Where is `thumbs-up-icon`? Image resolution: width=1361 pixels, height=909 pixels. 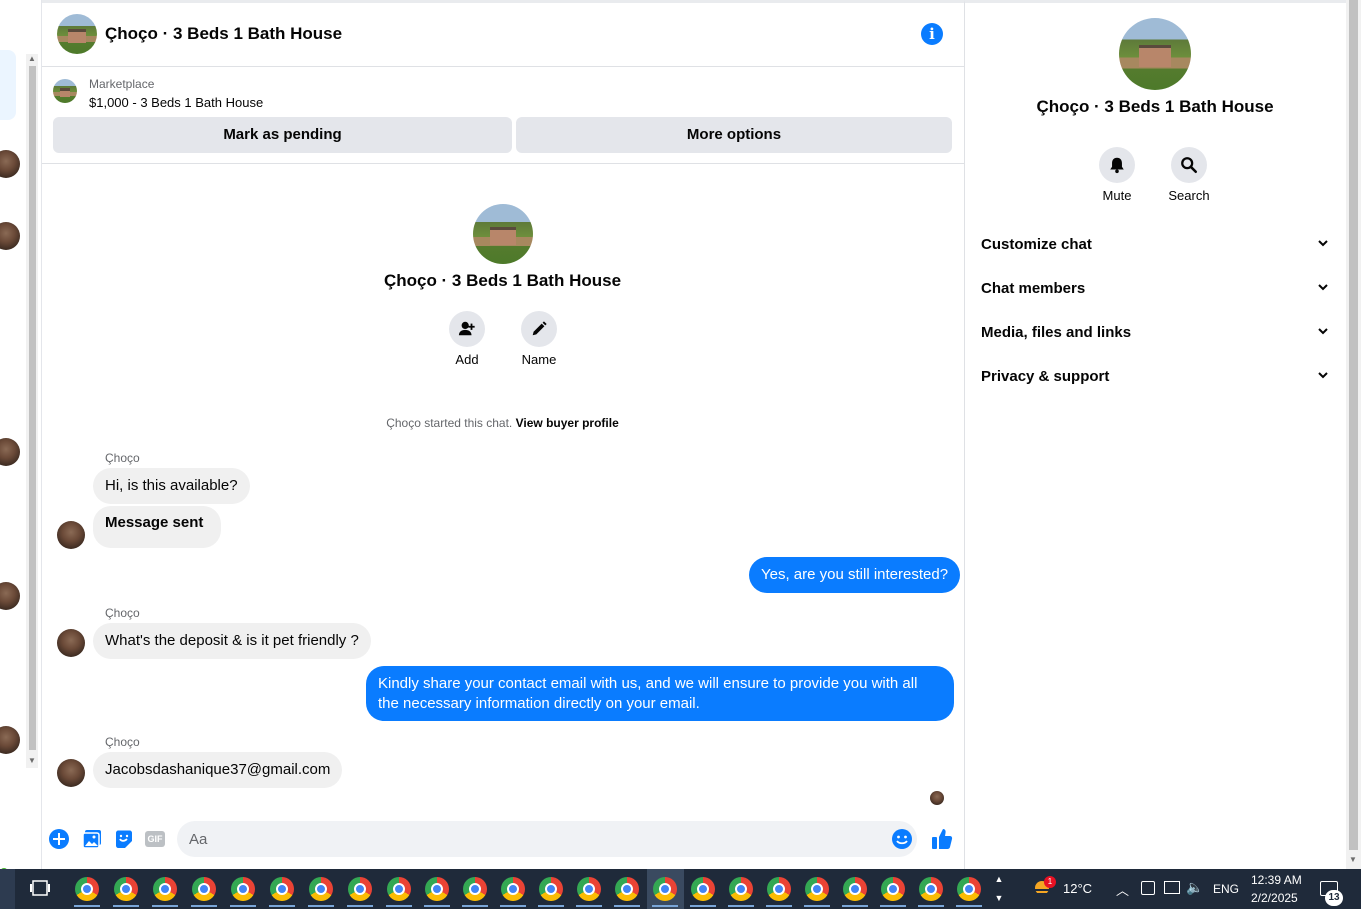 thumbs-up-icon is located at coordinates (942, 838).